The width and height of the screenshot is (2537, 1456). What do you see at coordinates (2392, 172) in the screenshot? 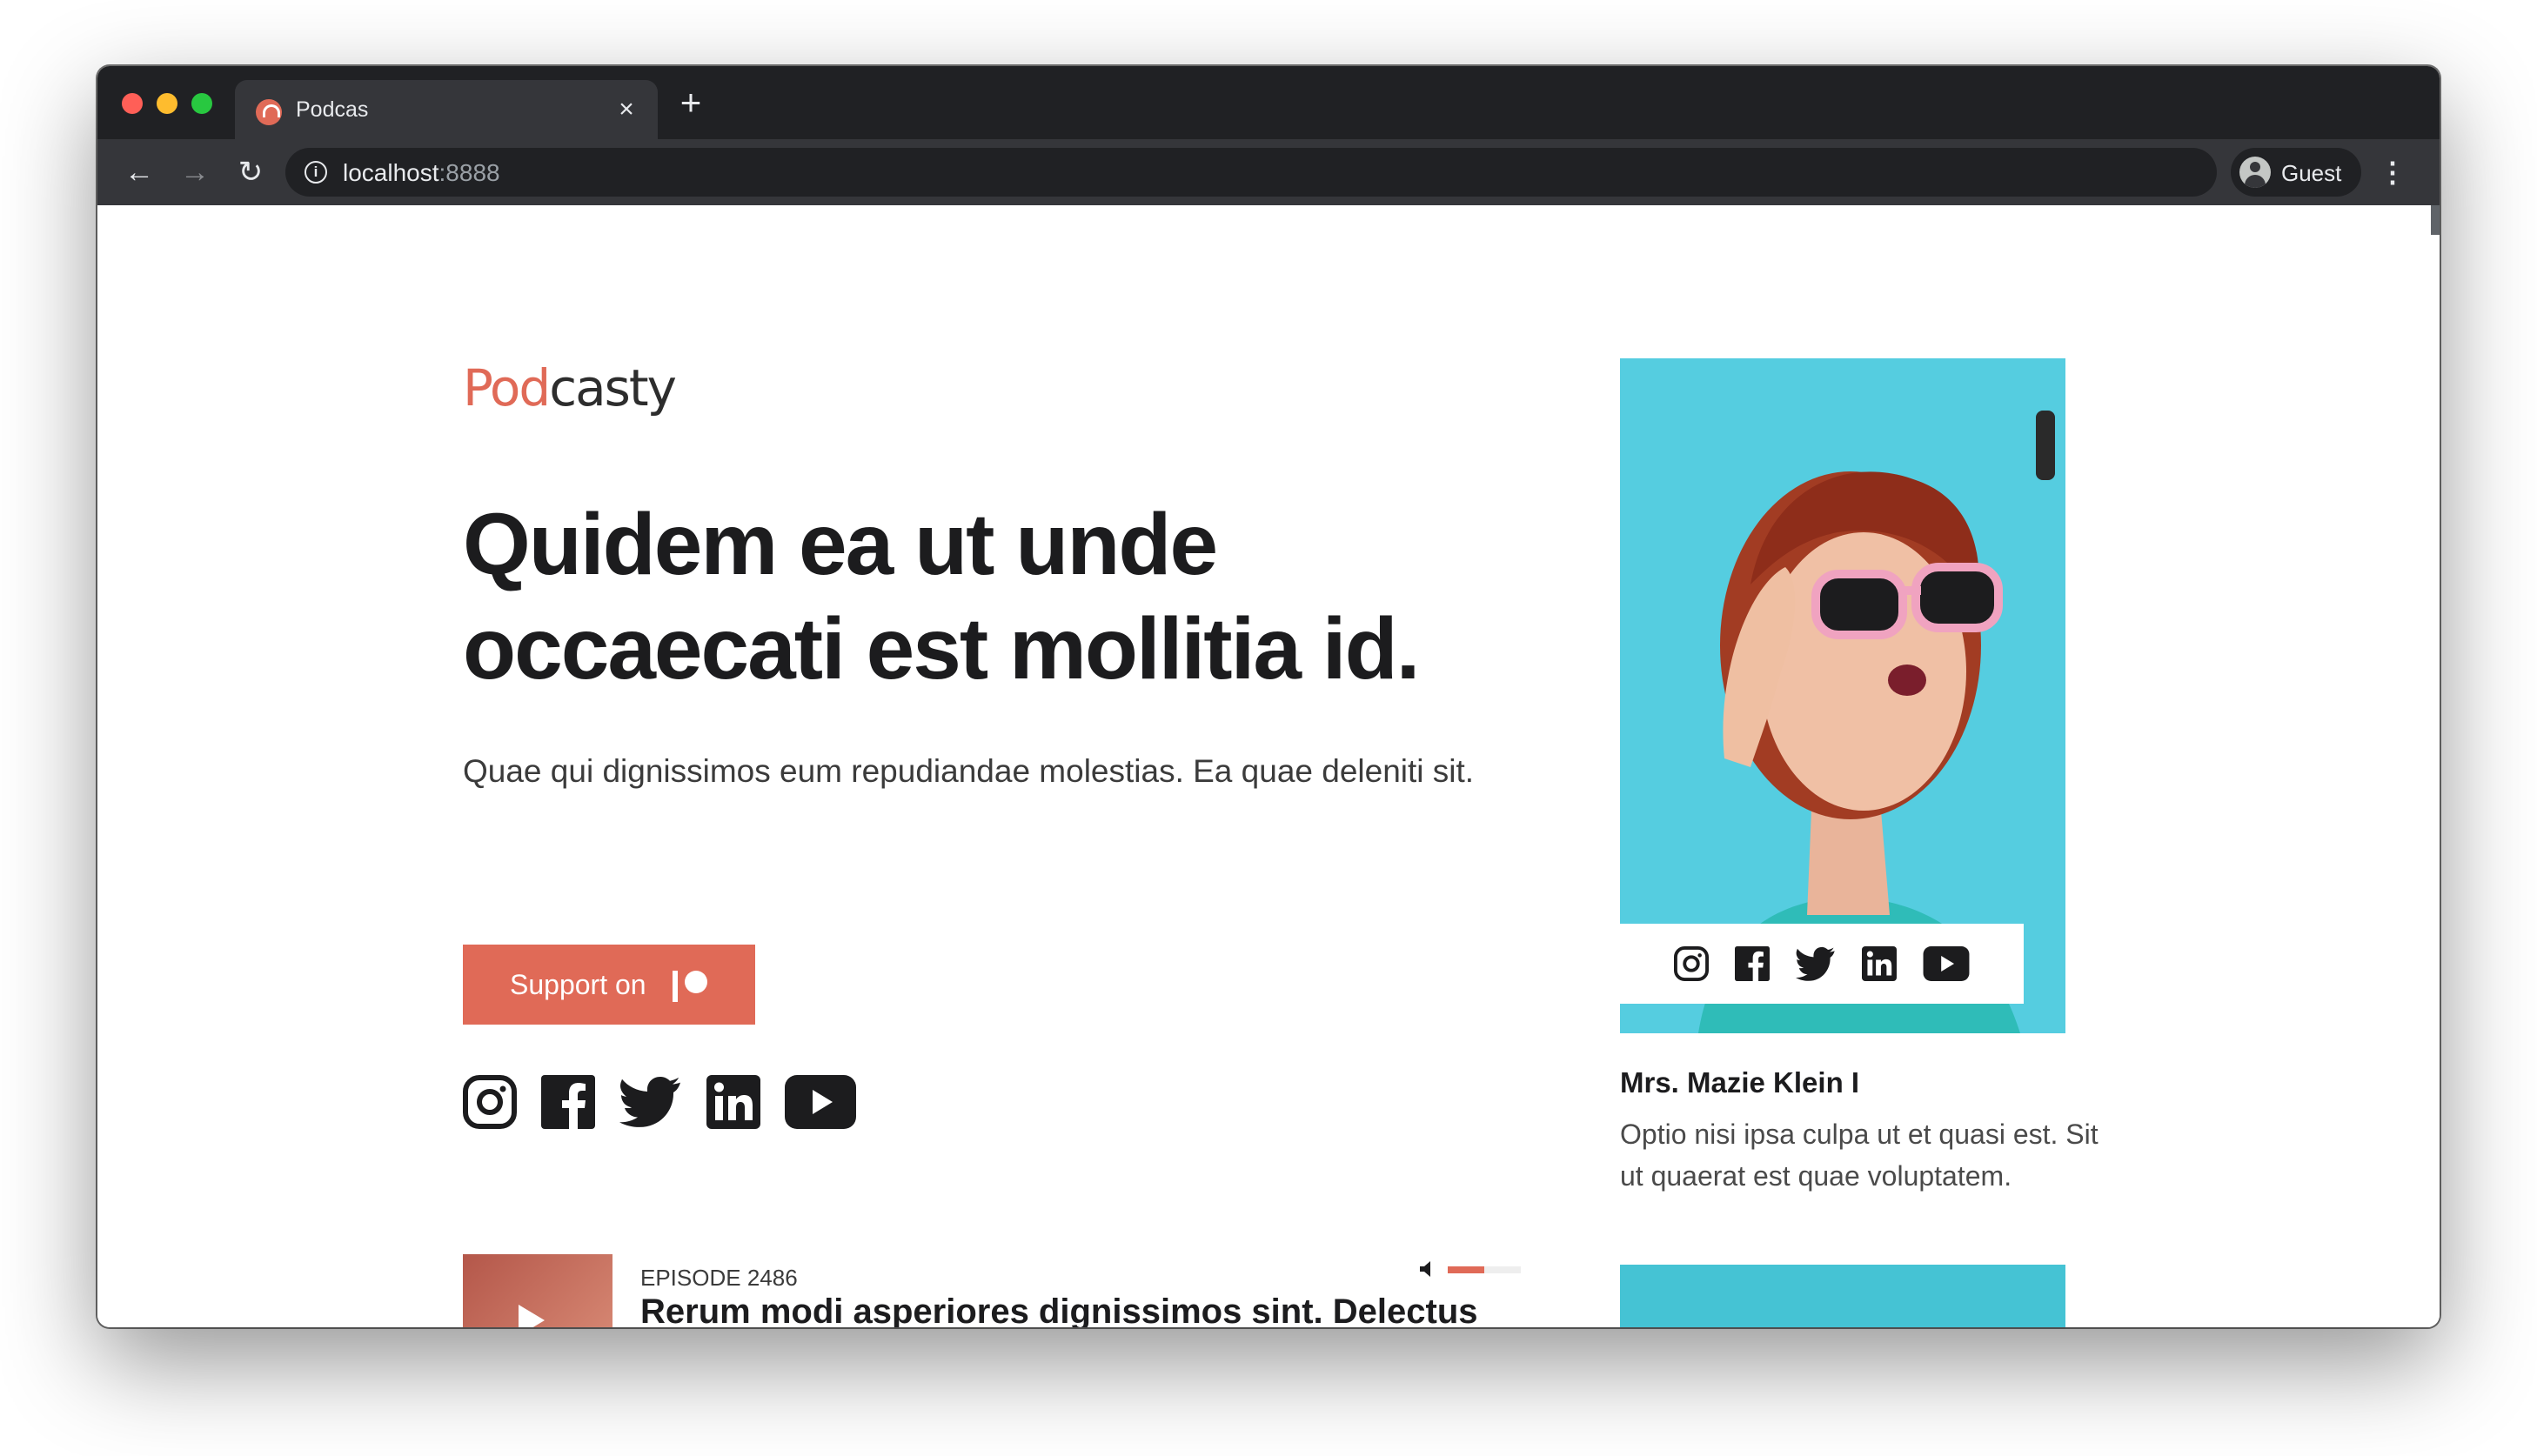
I see `browser-menu-icon: ⋮` at bounding box center [2392, 172].